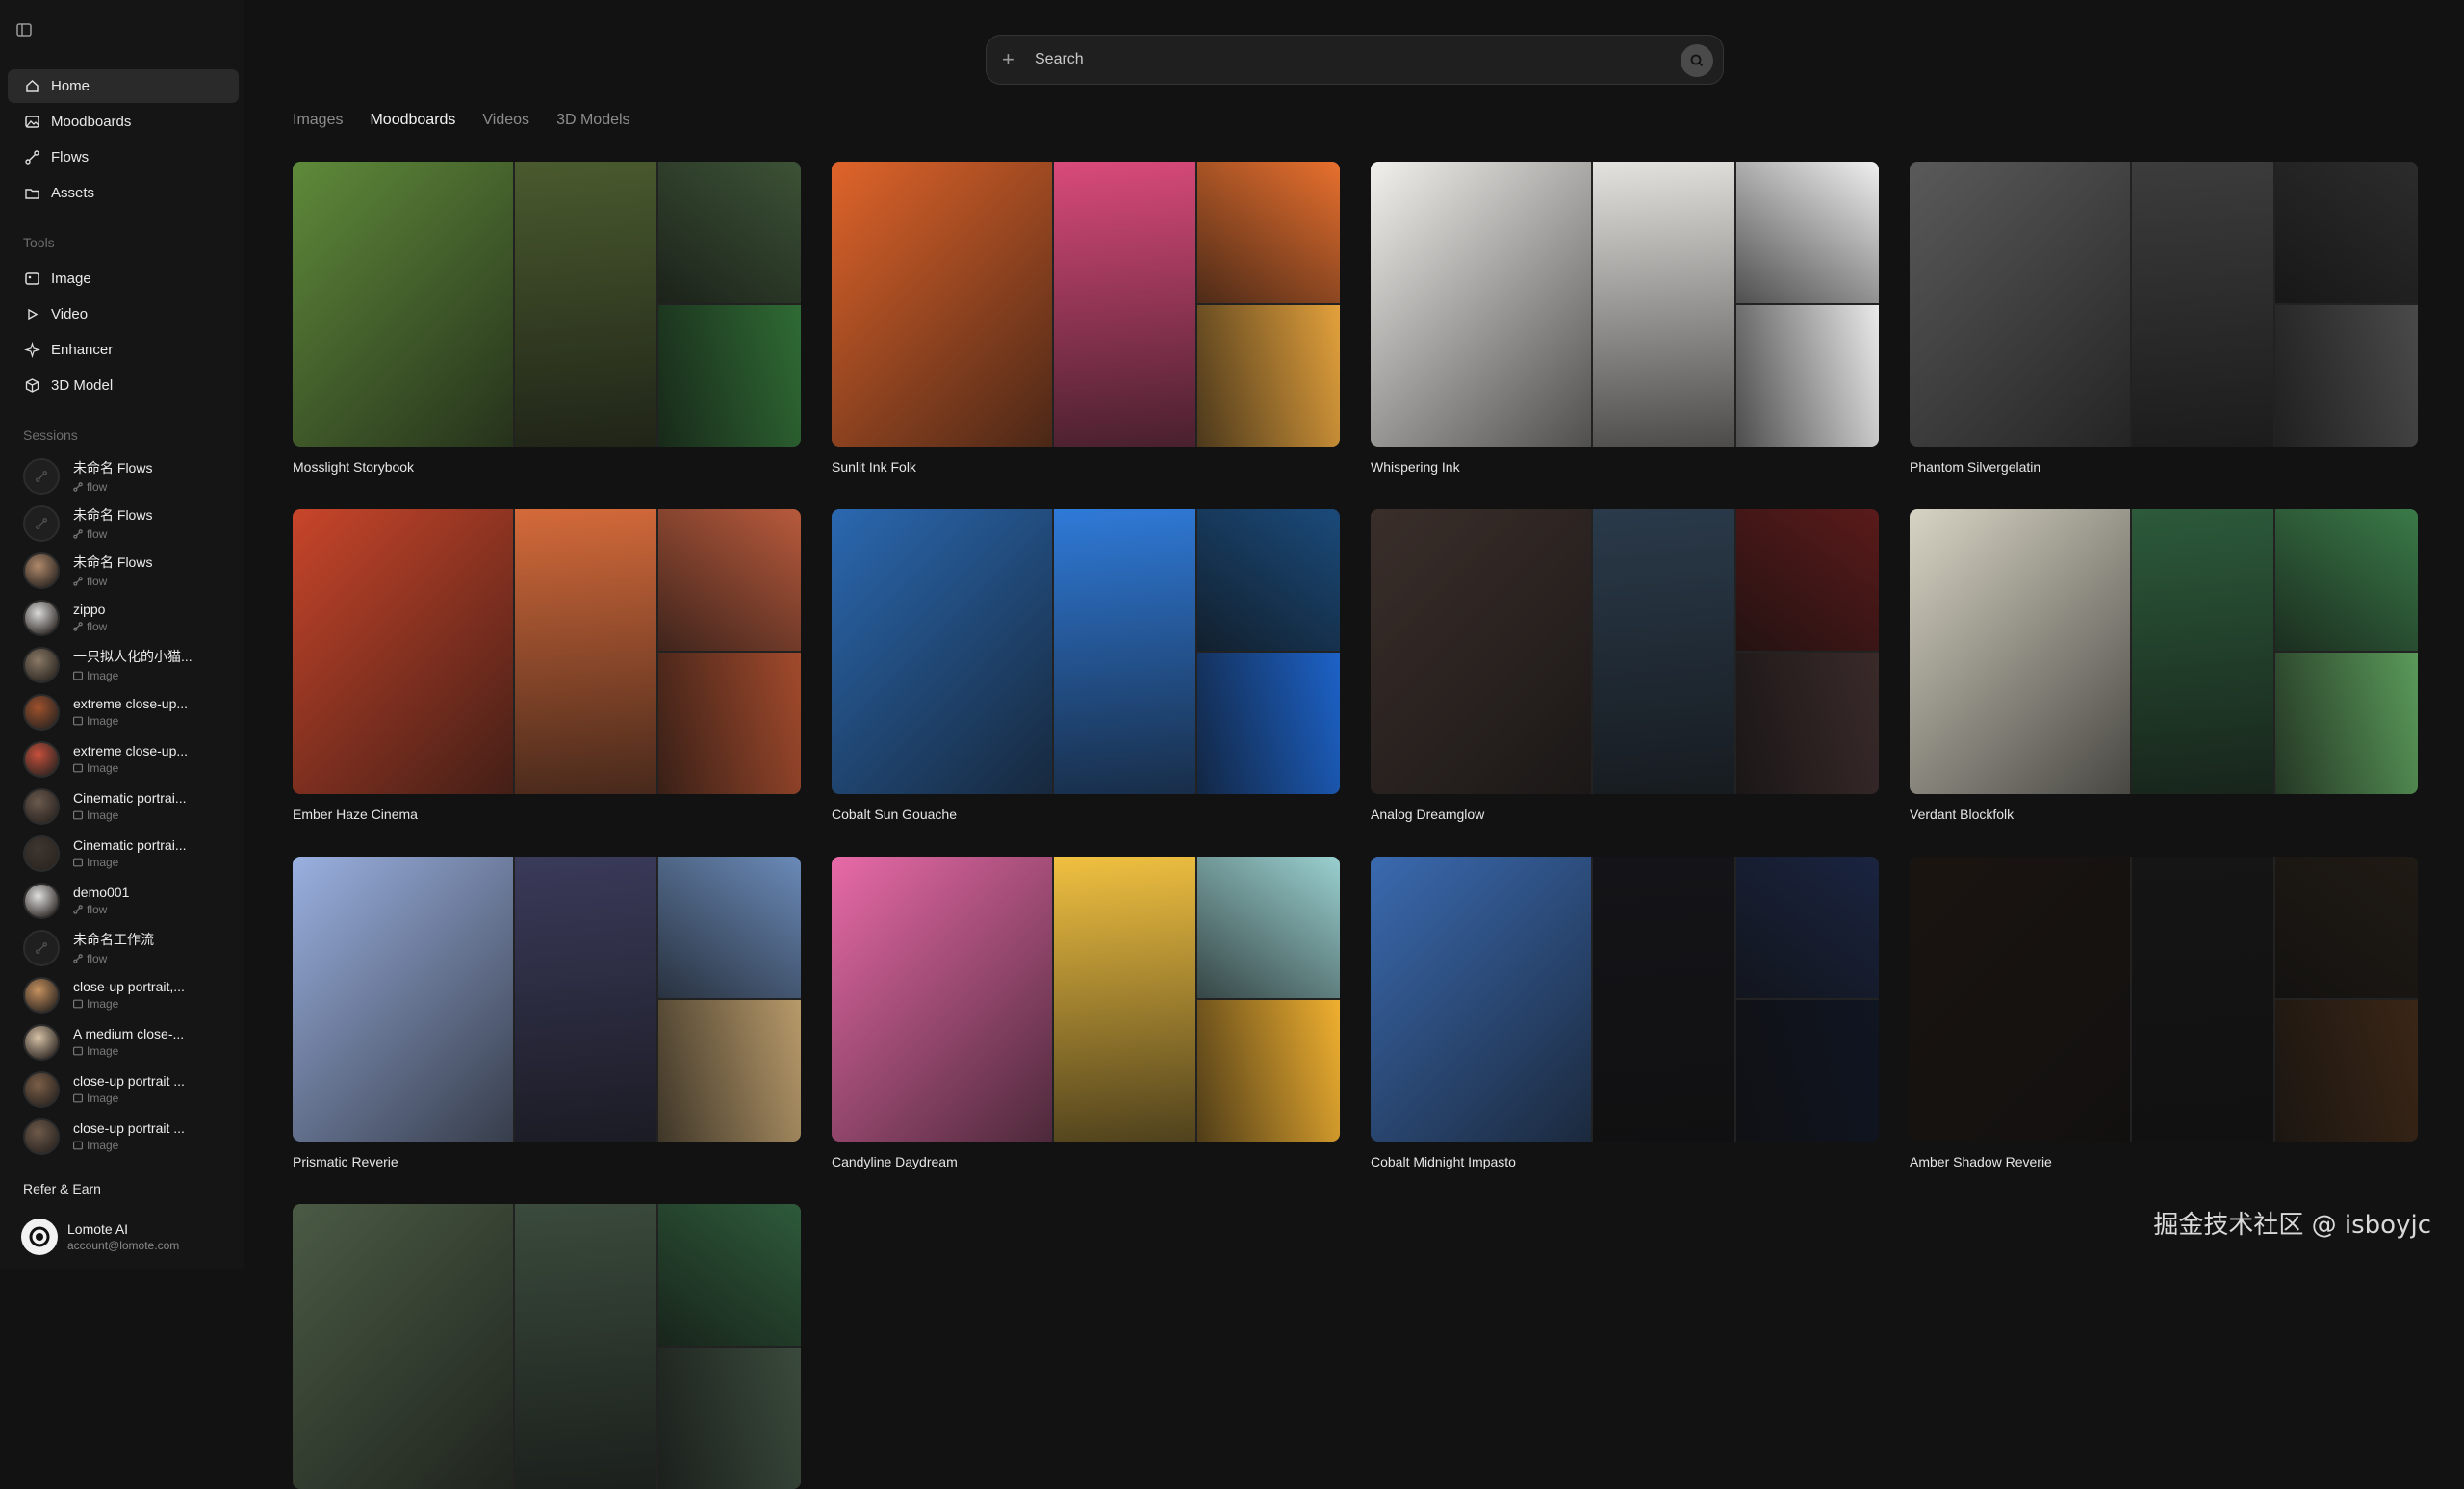 The height and width of the screenshot is (1489, 2464). I want to click on moodboard-title: Whispering Ink, so click(1415, 467).